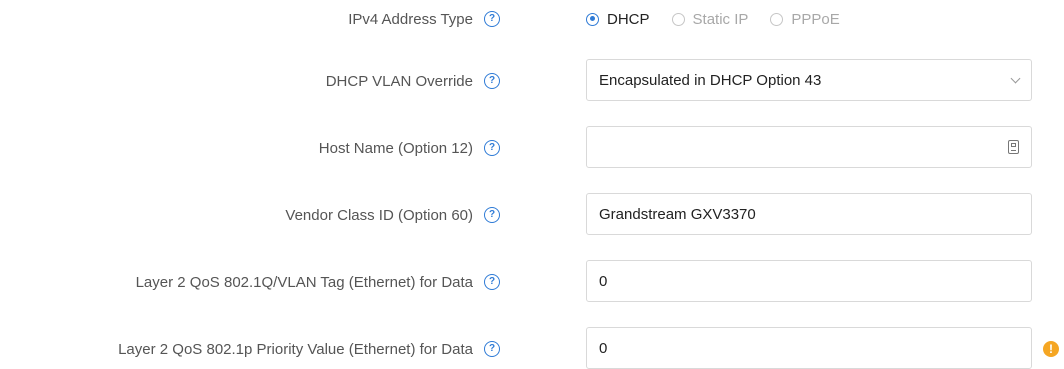 This screenshot has width=1064, height=369. I want to click on qos-vlan-tag-input: 0, so click(809, 281).